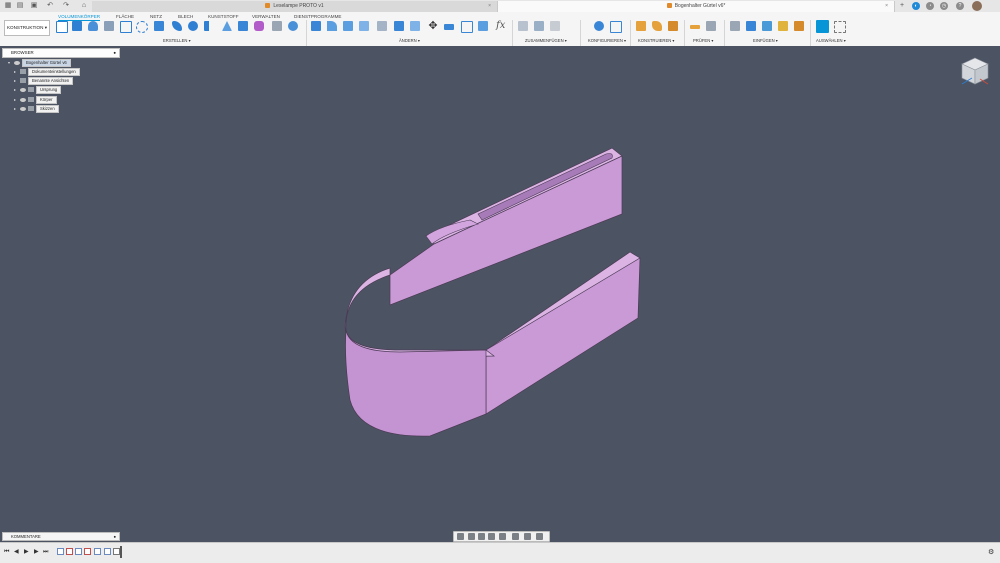 The image size is (1000, 563). What do you see at coordinates (156, 16) in the screenshot?
I see `tab-mesh: NETZ` at bounding box center [156, 16].